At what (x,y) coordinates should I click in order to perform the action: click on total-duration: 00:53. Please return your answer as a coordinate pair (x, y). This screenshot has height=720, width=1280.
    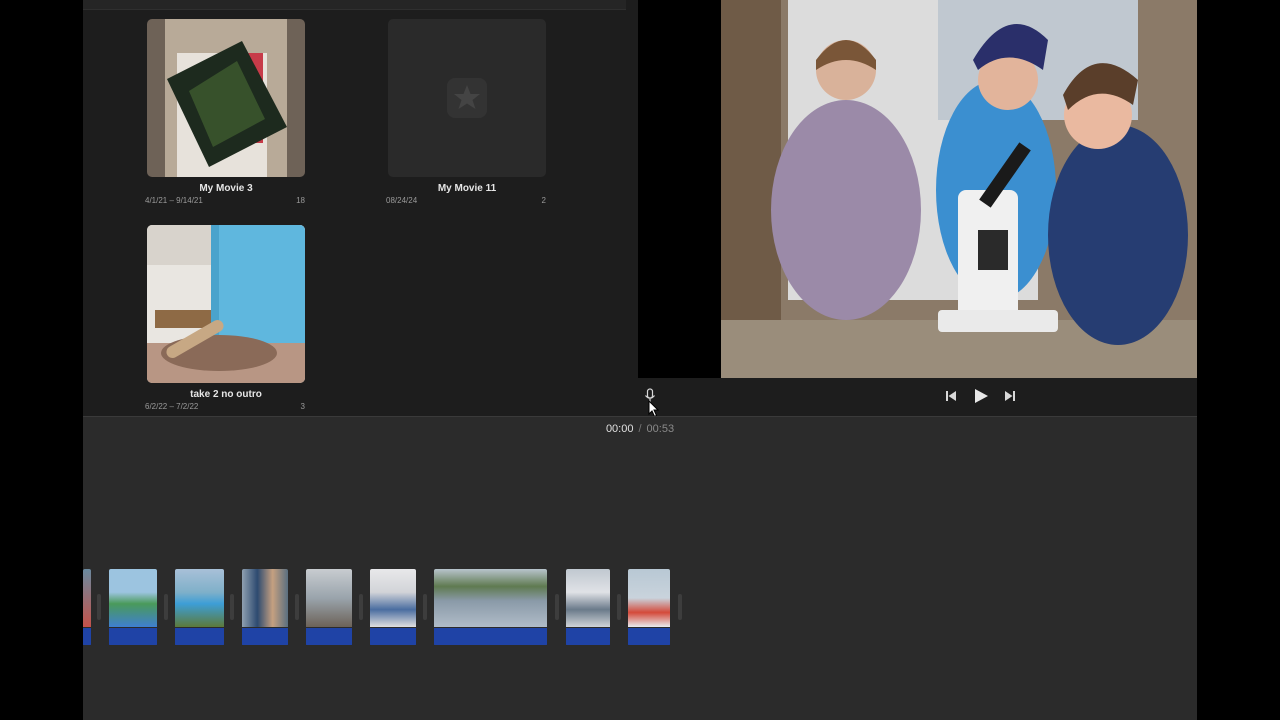
    Looking at the image, I should click on (660, 429).